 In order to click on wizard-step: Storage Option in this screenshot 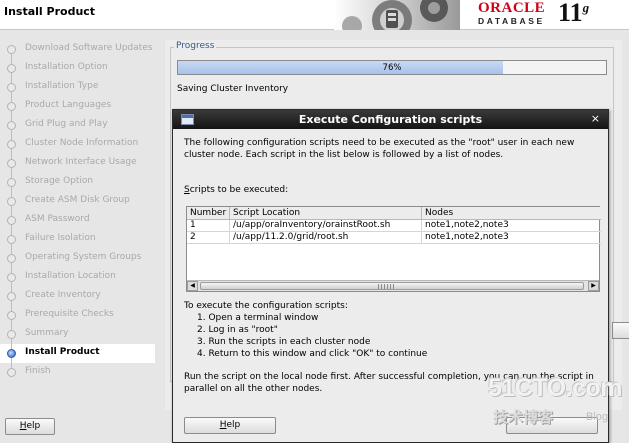, I will do `click(77, 180)`.